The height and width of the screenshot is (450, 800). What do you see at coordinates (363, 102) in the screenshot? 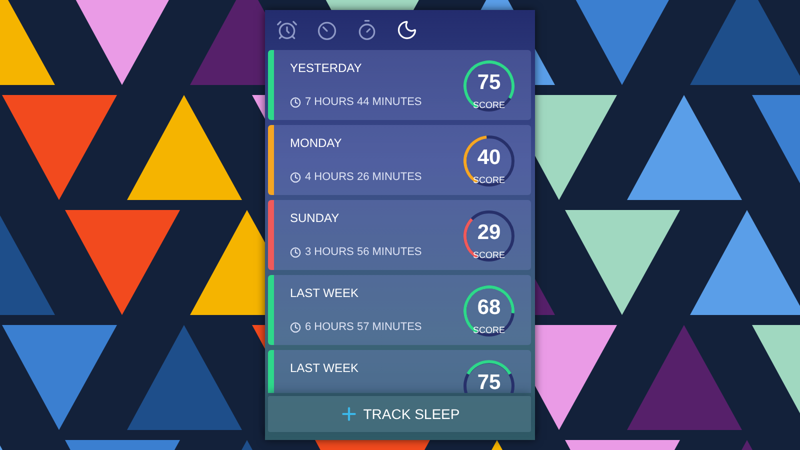
I see `duration-text: 7 HOURS 44 MINUTES` at bounding box center [363, 102].